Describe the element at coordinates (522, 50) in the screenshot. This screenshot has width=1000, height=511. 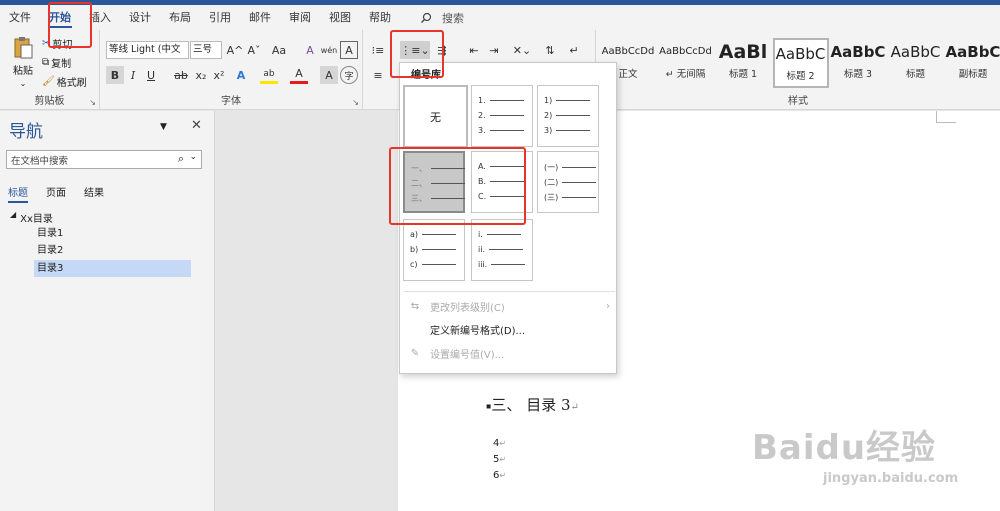
I see `asian-layout-icon: ✕⌄` at that location.